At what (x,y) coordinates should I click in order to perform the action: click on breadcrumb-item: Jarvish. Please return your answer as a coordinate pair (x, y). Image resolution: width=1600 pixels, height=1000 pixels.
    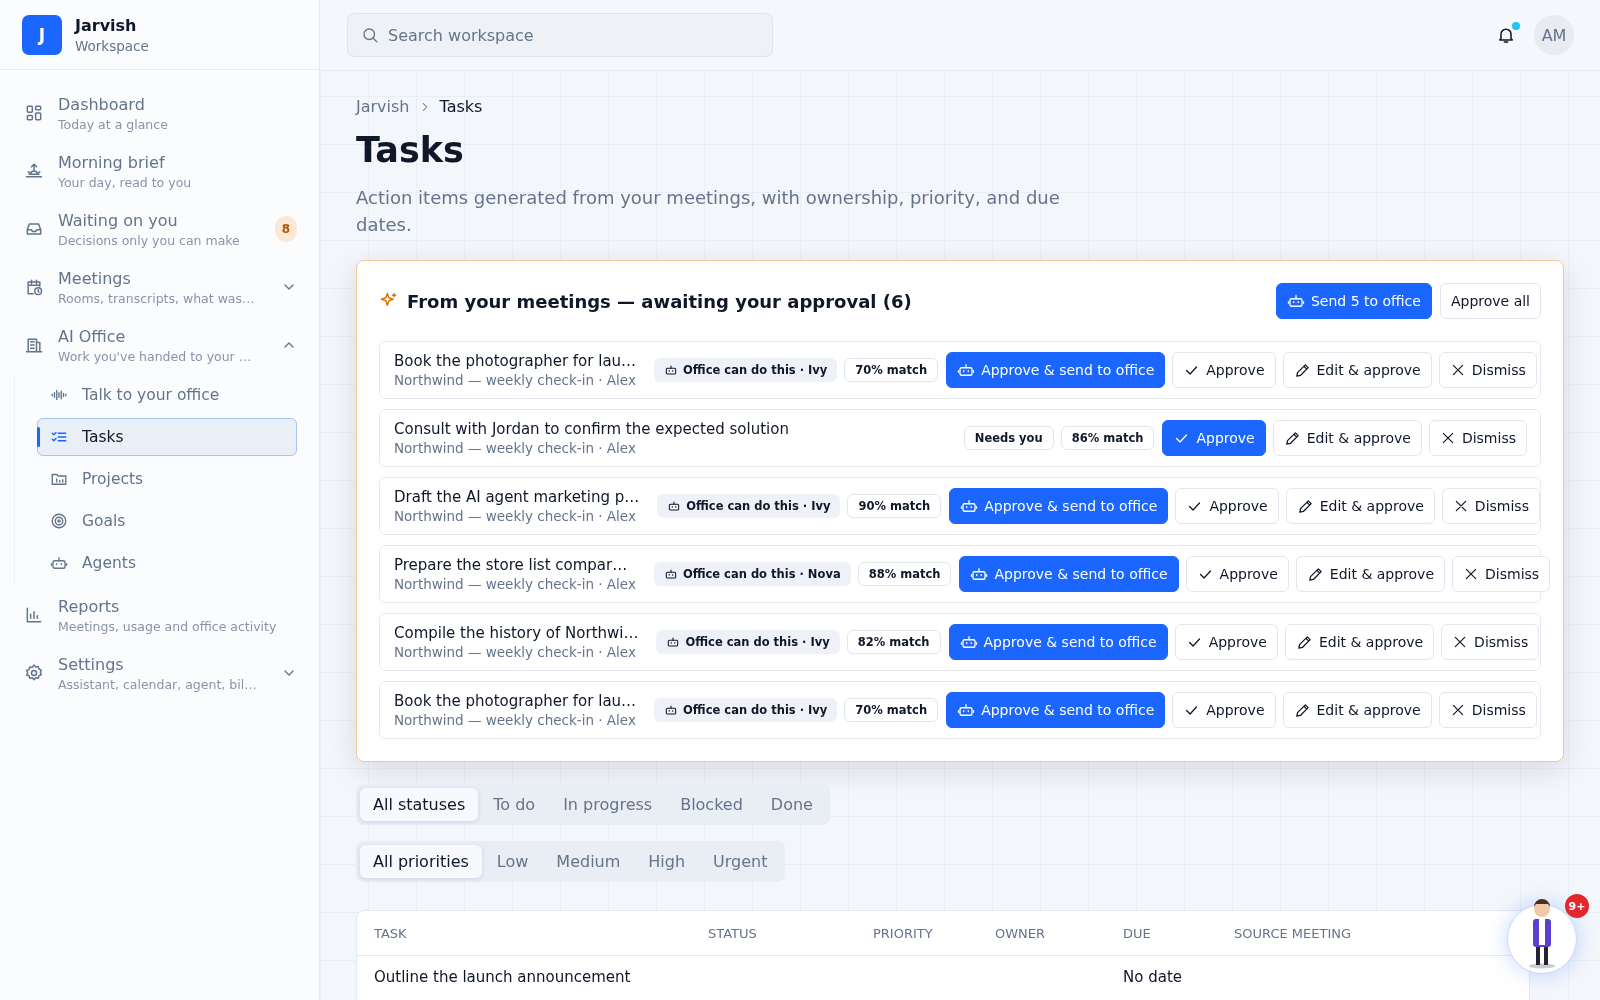
    Looking at the image, I should click on (383, 106).